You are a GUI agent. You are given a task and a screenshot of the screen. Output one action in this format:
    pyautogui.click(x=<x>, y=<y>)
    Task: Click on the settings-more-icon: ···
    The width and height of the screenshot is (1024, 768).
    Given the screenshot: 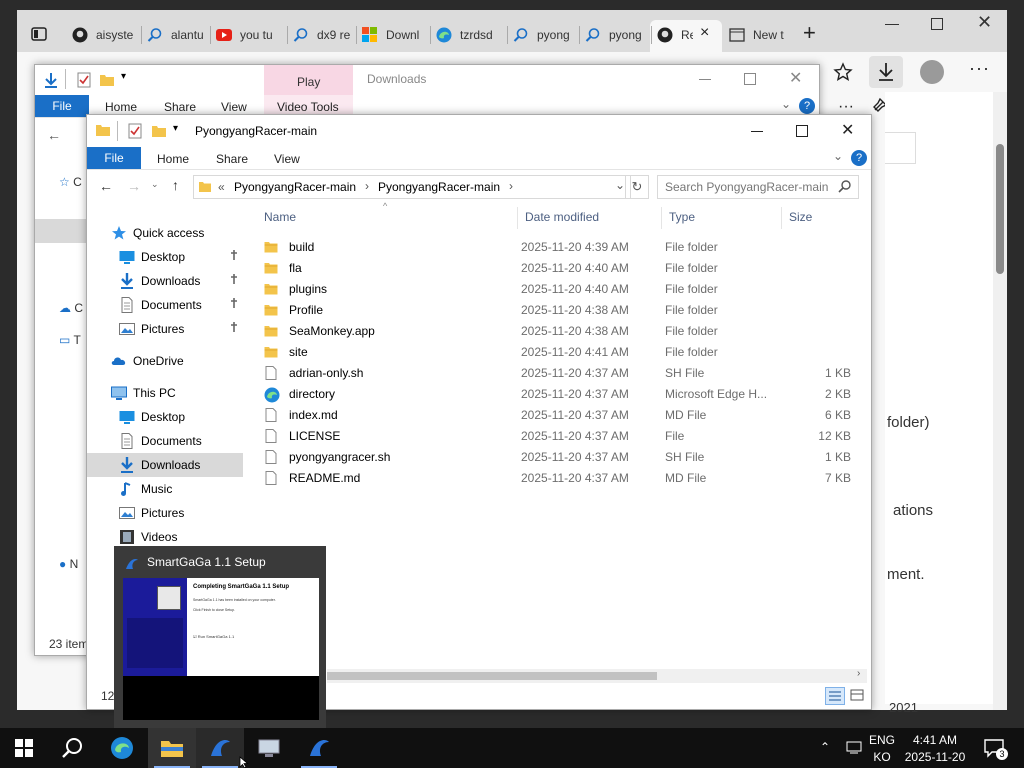 What is the action you would take?
    pyautogui.click(x=979, y=68)
    